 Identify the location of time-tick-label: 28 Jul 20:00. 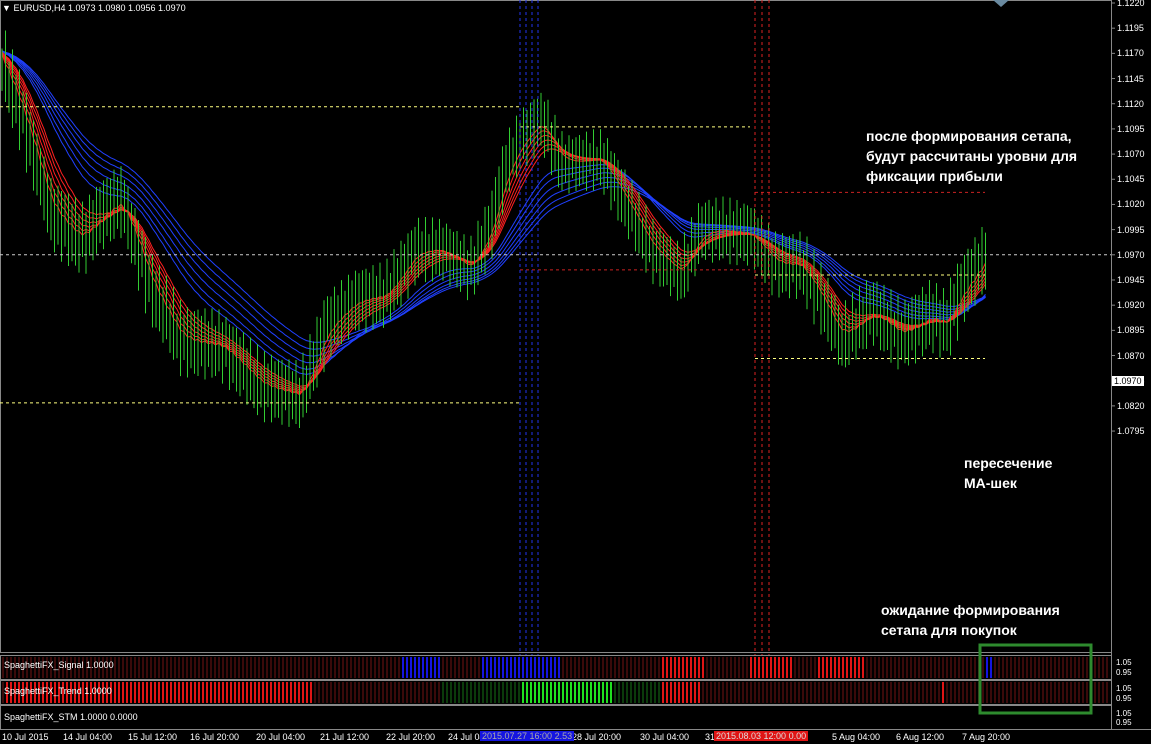
(597, 737).